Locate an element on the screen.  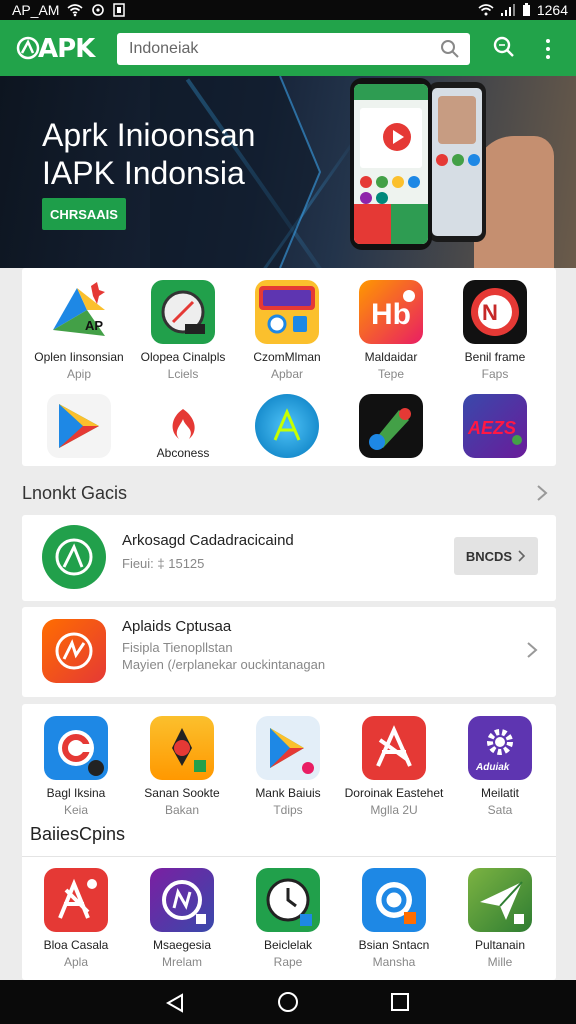
app-tile: Hb Maldaidar Tepe is located at coordinates (391, 330).